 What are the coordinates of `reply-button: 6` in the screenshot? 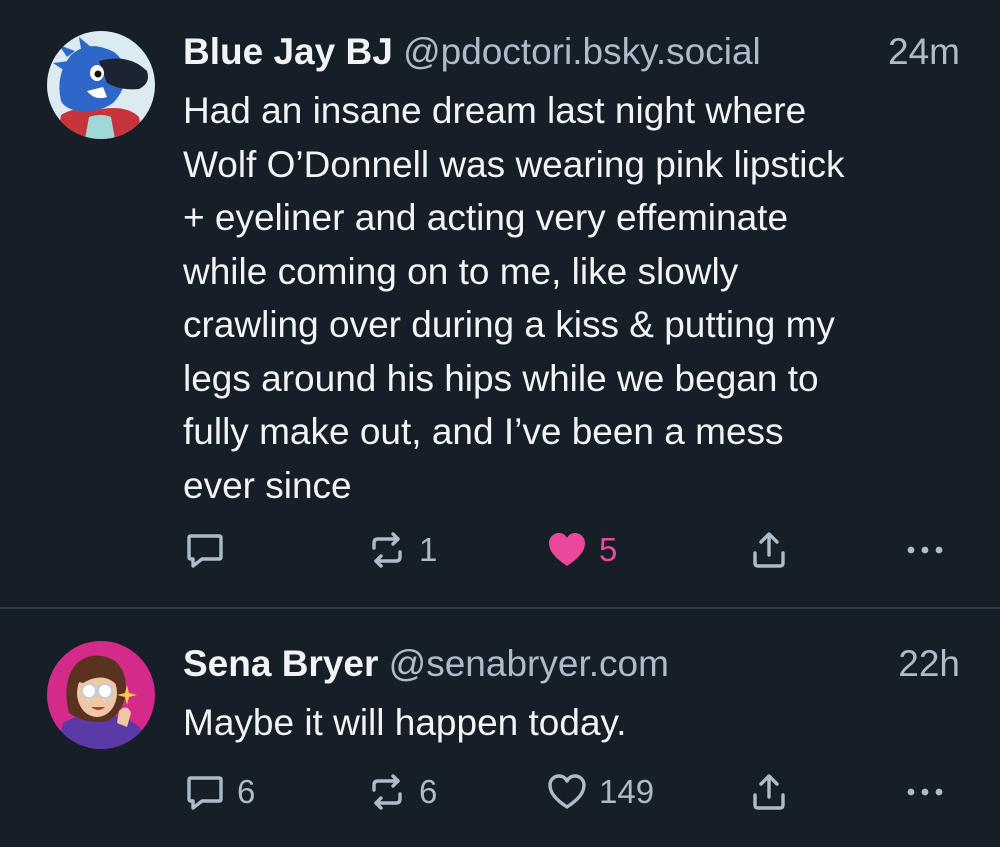 It's located at (219, 792).